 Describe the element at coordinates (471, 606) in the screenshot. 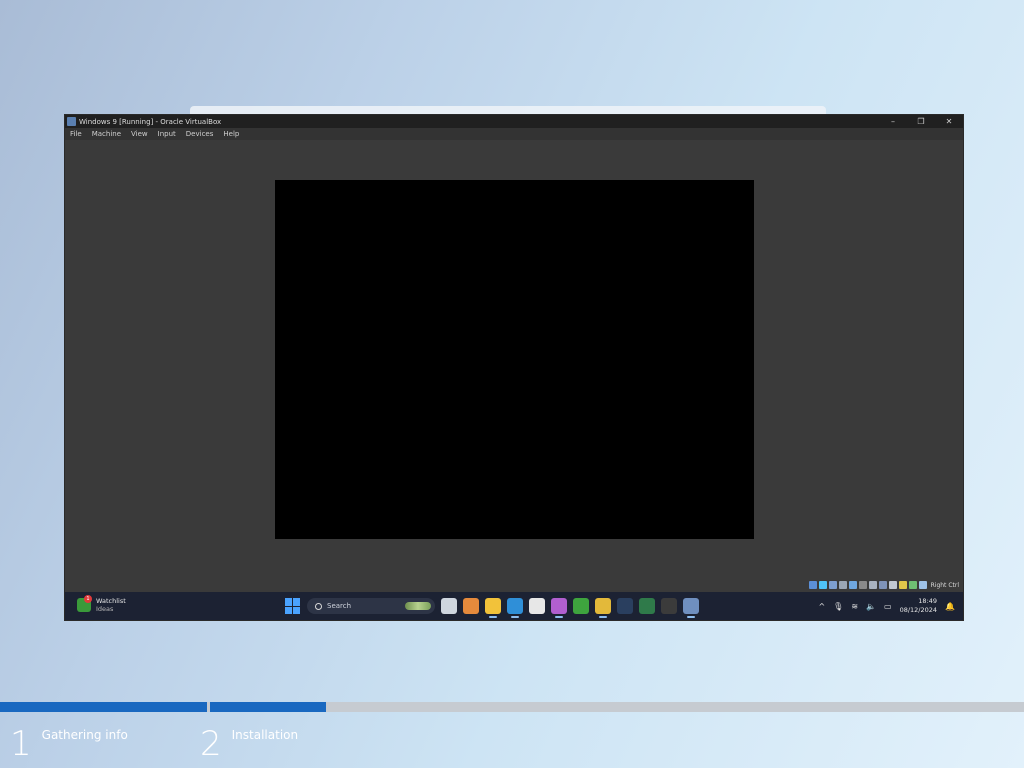

I see `copilot-taskbar-icon` at that location.